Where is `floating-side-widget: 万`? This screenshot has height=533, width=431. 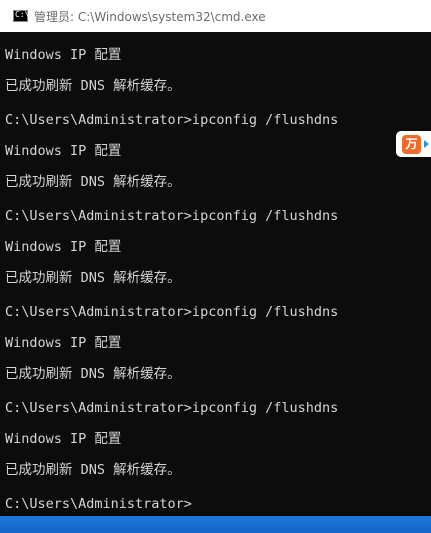 floating-side-widget: 万 is located at coordinates (413, 144).